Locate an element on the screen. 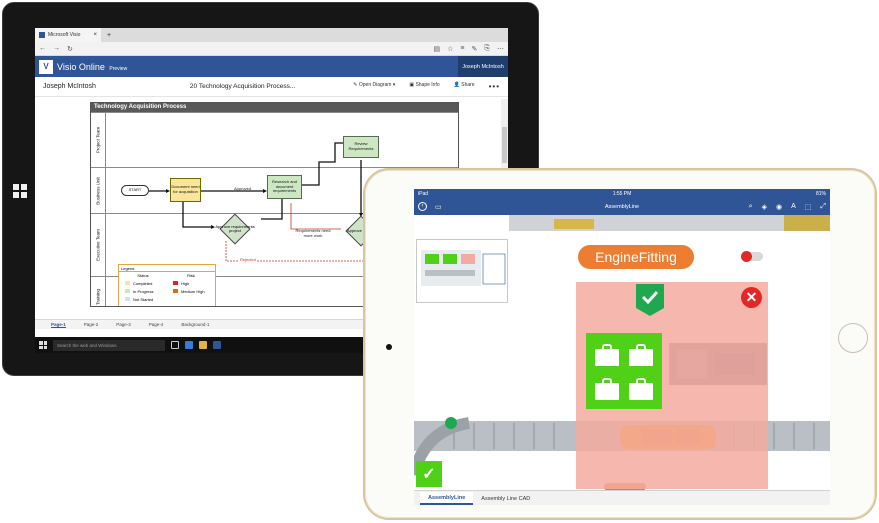 This screenshot has width=879, height=523. share-browser-icon: ⎘ is located at coordinates (487, 49).